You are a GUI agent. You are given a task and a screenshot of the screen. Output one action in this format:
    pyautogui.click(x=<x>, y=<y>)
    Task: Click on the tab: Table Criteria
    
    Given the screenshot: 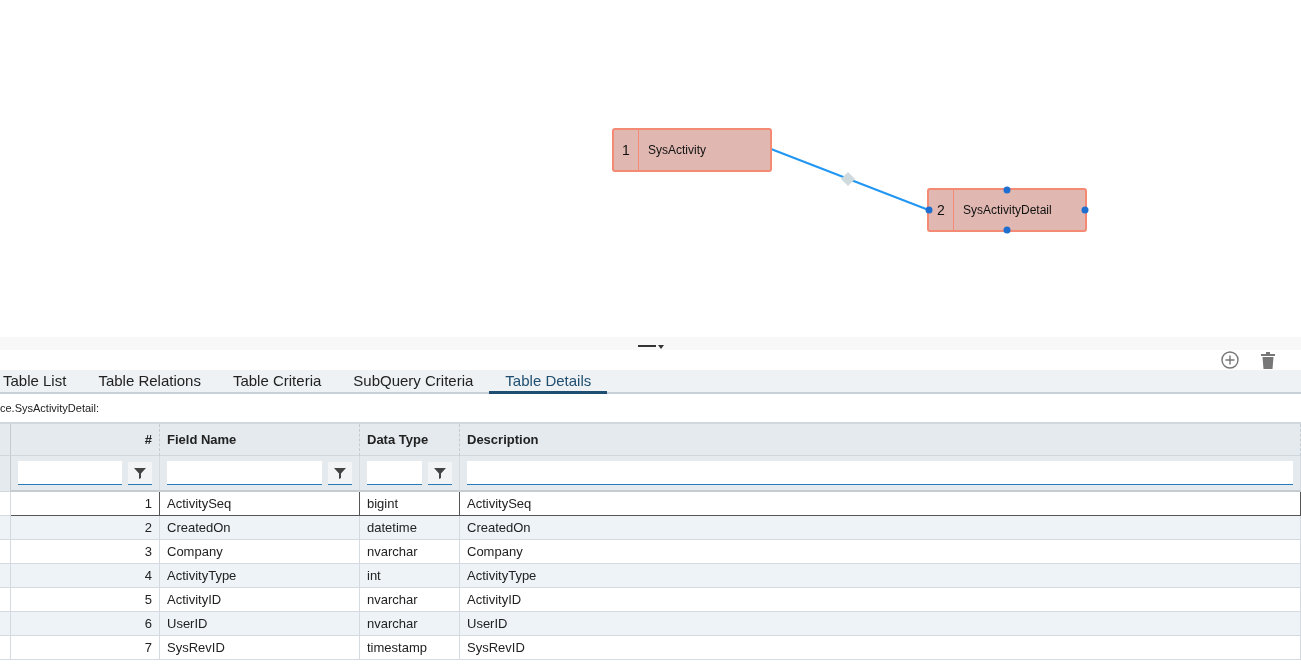 What is the action you would take?
    pyautogui.click(x=277, y=382)
    